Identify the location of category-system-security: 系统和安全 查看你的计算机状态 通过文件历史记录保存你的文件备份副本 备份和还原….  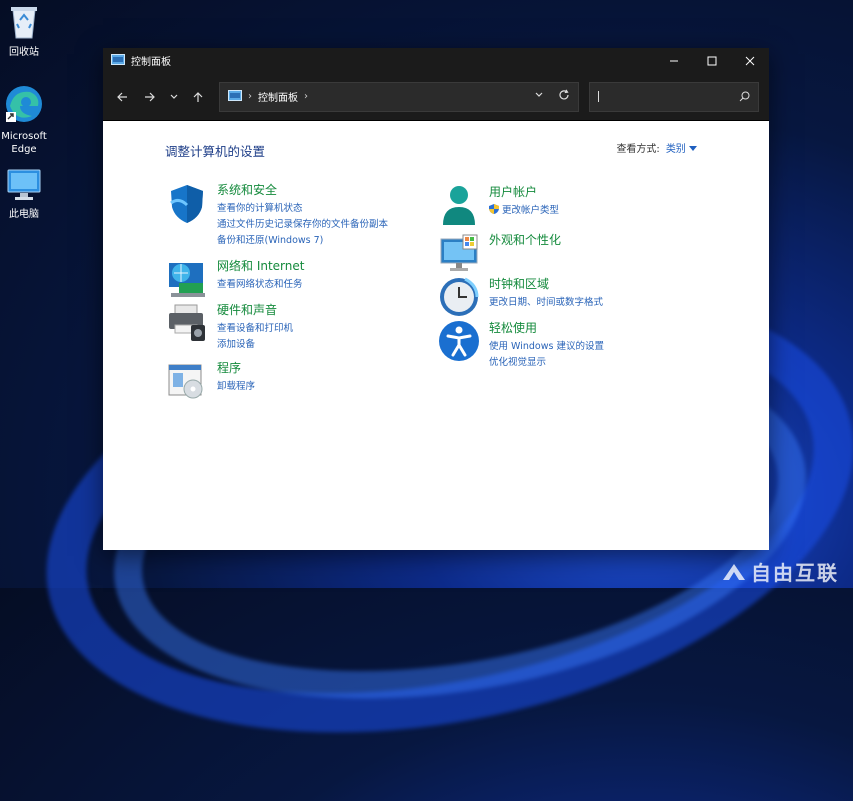
(276, 215).